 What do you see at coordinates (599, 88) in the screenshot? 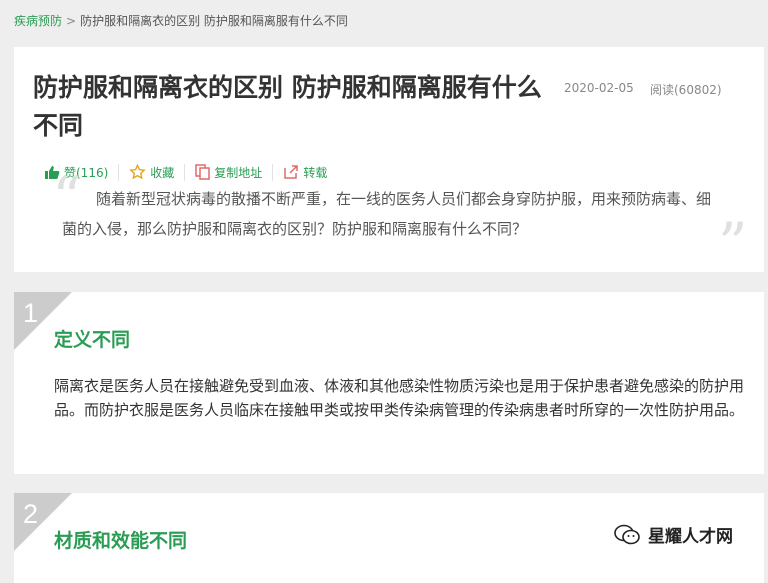
I see `publish-date: 2020-02-05` at bounding box center [599, 88].